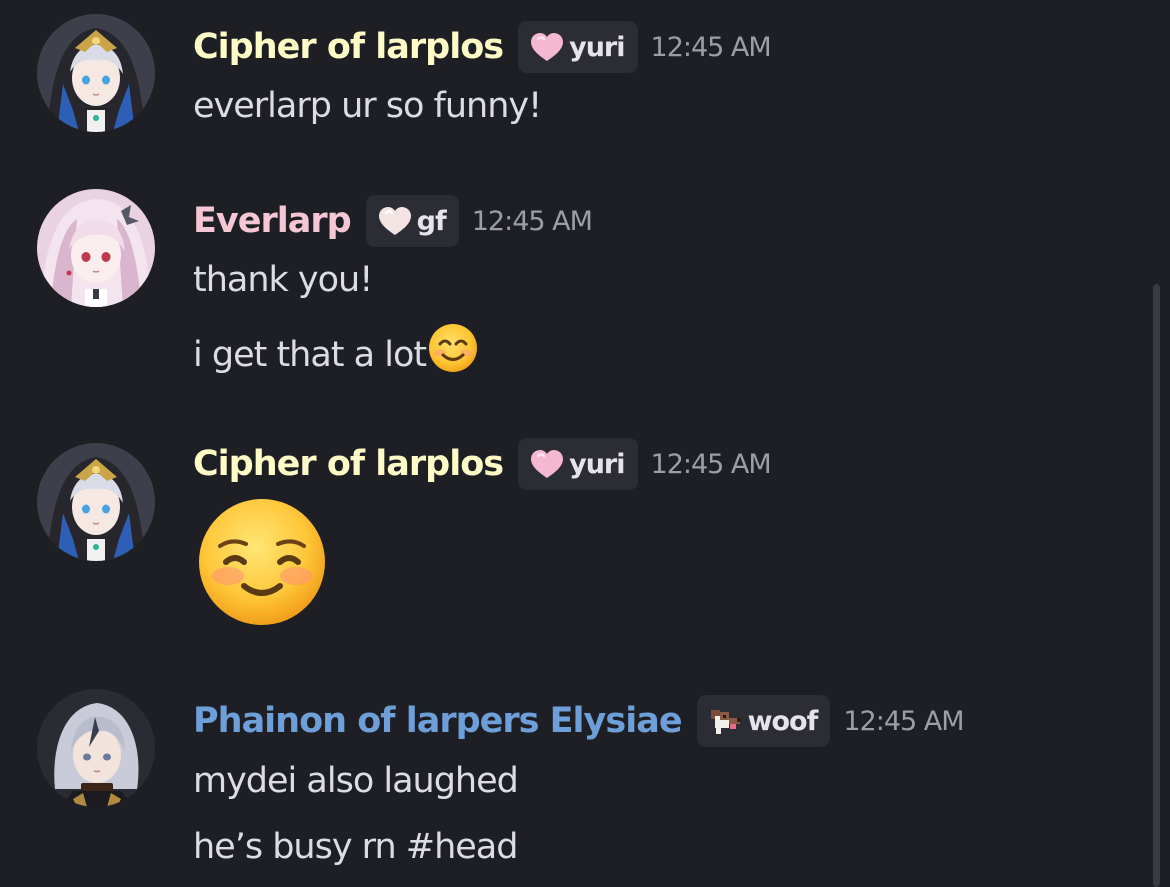 This screenshot has width=1170, height=887. I want to click on username: Phainon of larpers Elysiae, so click(438, 721).